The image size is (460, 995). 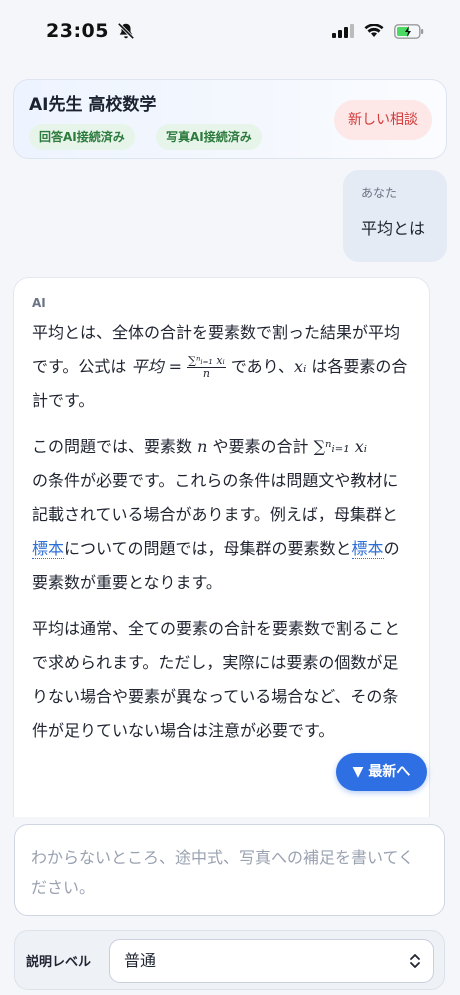 I want to click on ai-text: であり、, so click(x=262, y=366).